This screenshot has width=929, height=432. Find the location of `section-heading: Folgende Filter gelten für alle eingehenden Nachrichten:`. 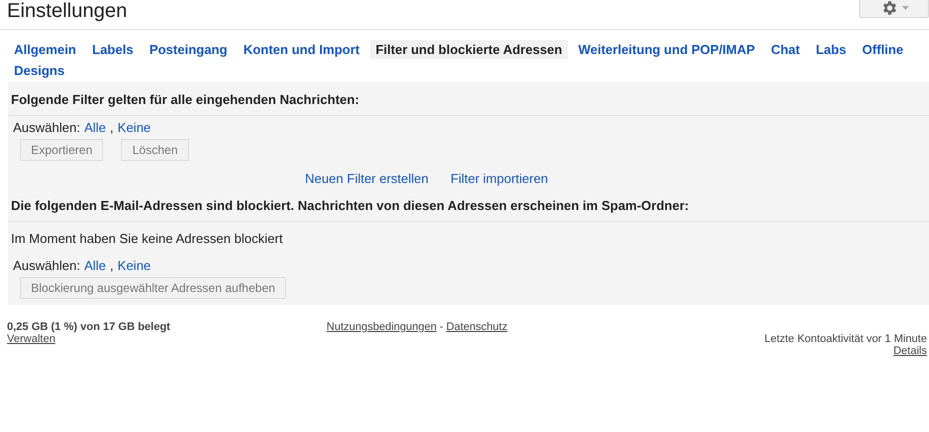

section-heading: Folgende Filter gelten für alle eingehenden Nachrichten: is located at coordinates (468, 99).